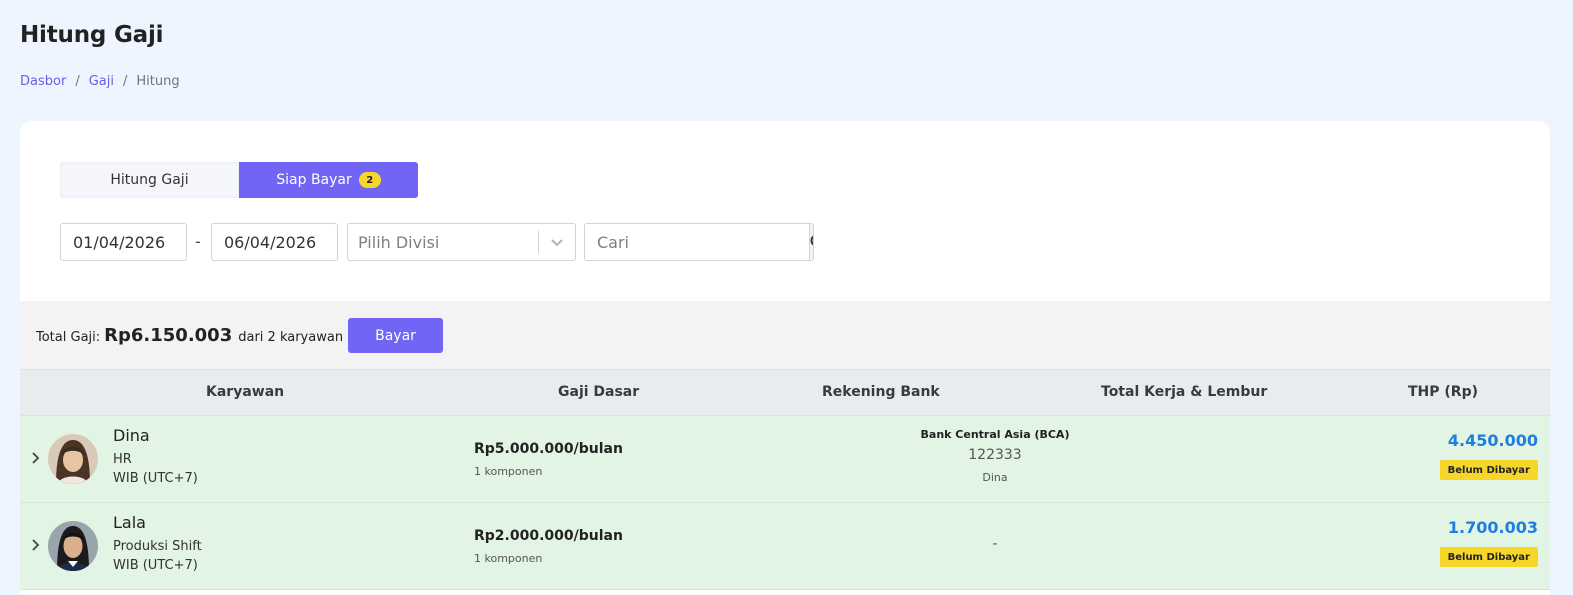  Describe the element at coordinates (1492, 440) in the screenshot. I see `take-home-pay: 4.450.000` at that location.